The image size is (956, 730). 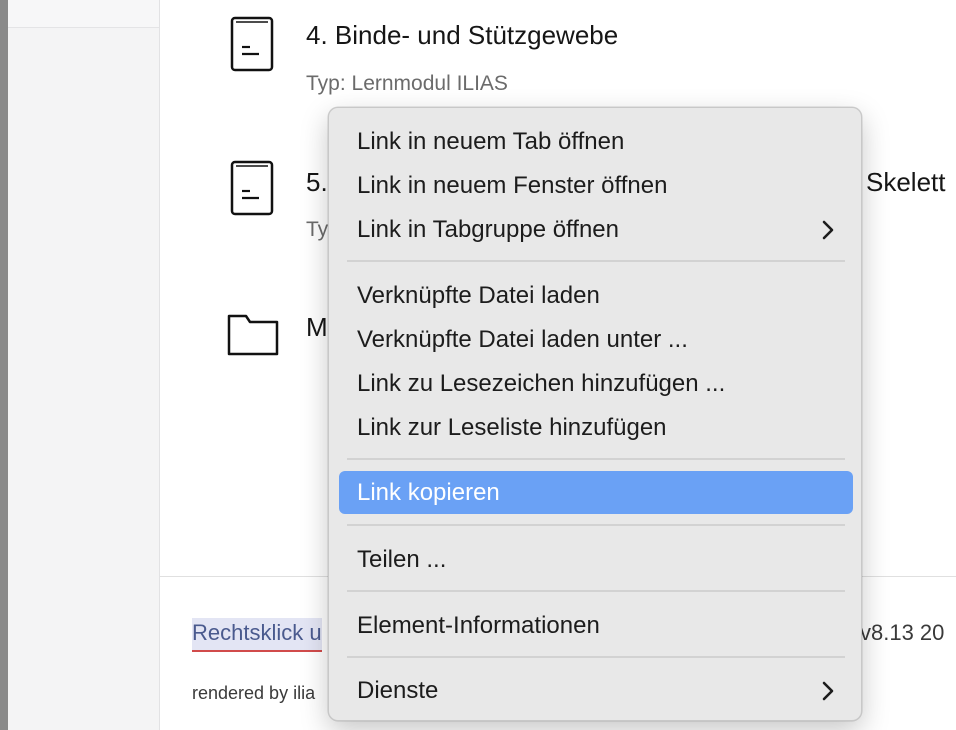 What do you see at coordinates (488, 229) in the screenshot?
I see `menu-item-label: Link in Tabgruppe öffnen` at bounding box center [488, 229].